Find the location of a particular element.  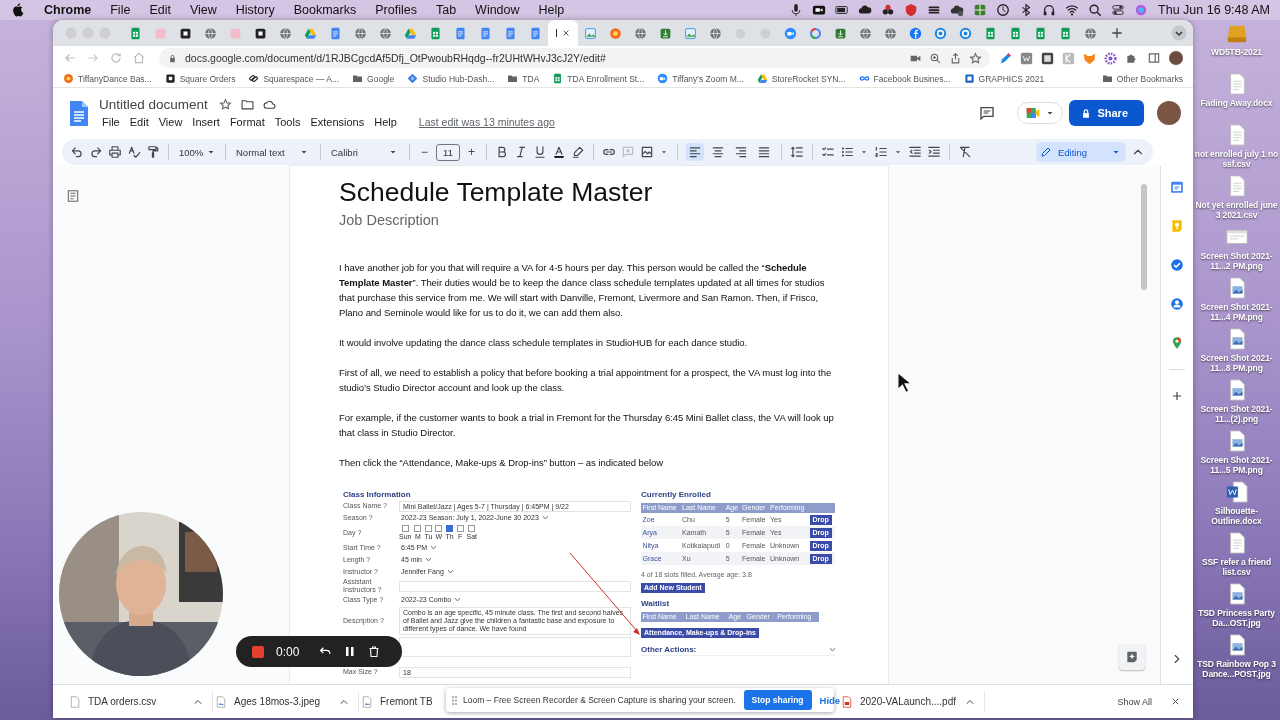

shield-icon is located at coordinates (911, 10).